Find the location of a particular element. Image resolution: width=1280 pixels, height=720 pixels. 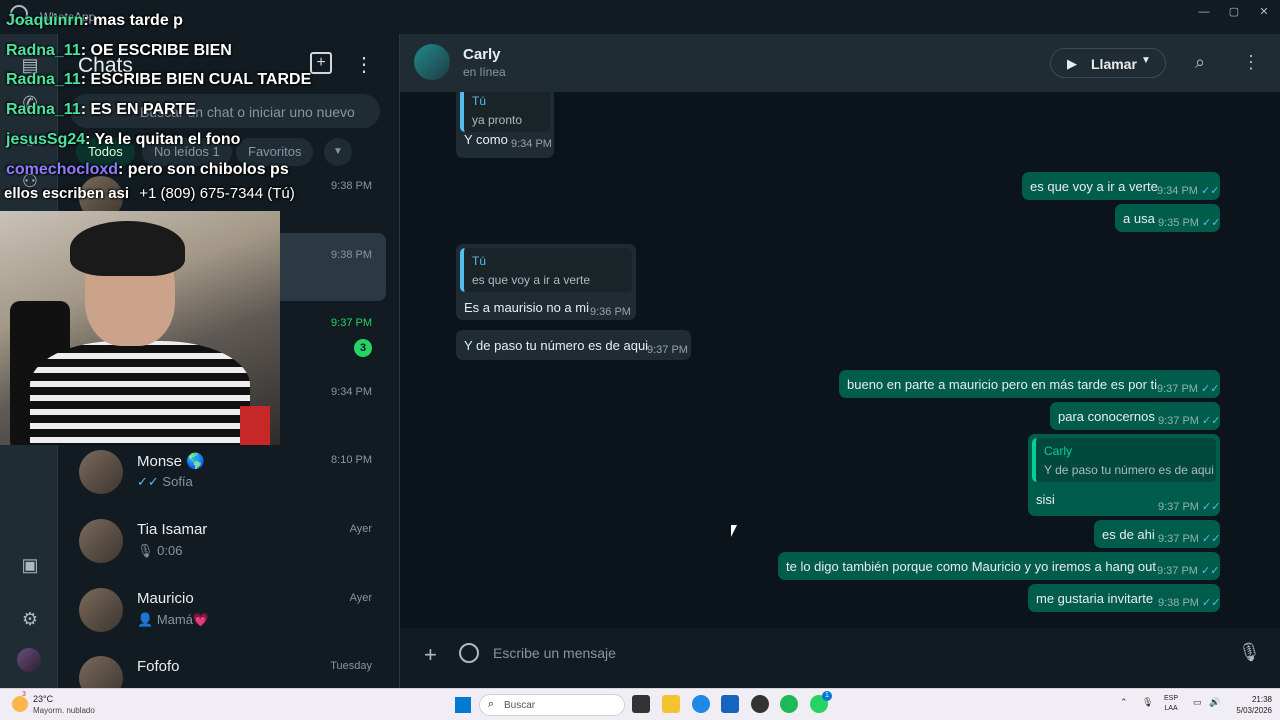

filter-favorites: Favoritos is located at coordinates (275, 152).